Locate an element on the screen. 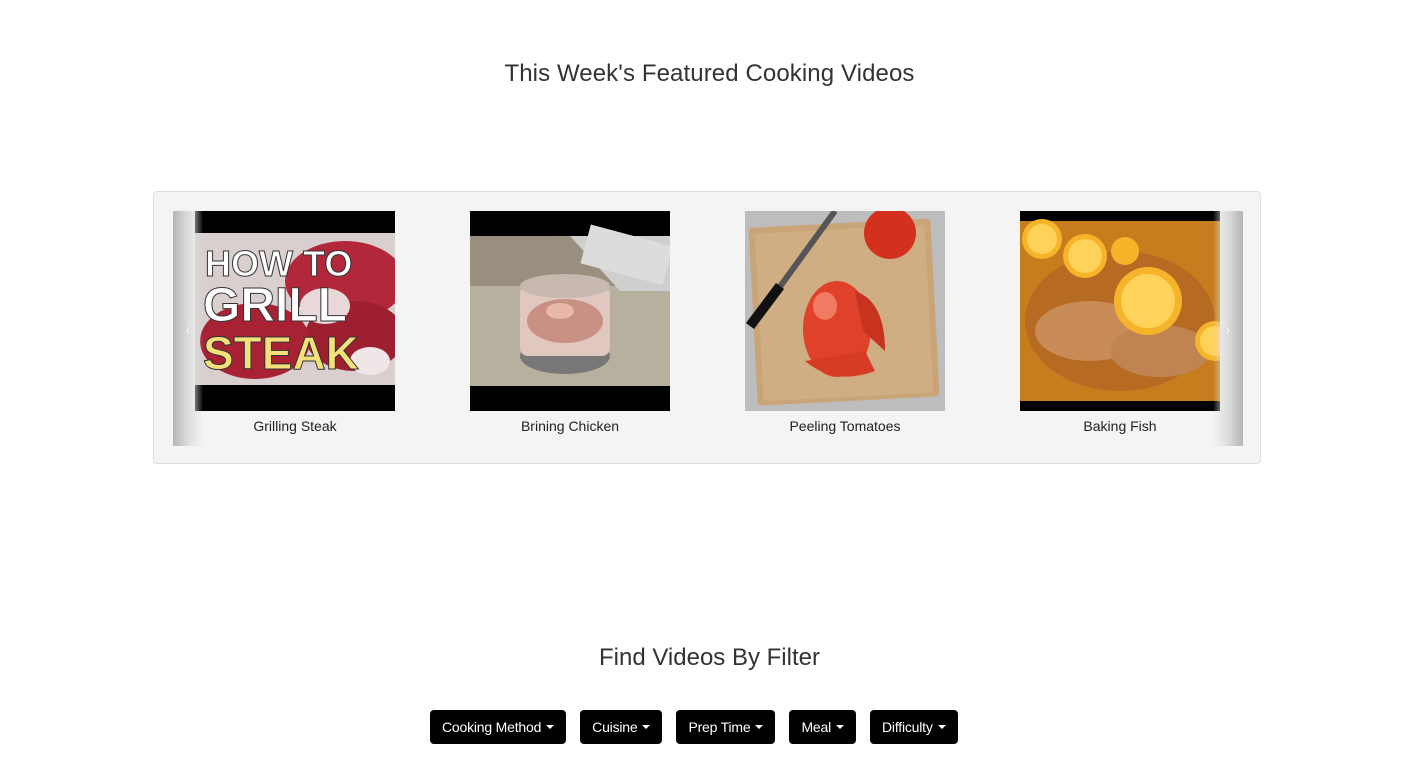  carousel-prev-button: ‹ is located at coordinates (188, 328).